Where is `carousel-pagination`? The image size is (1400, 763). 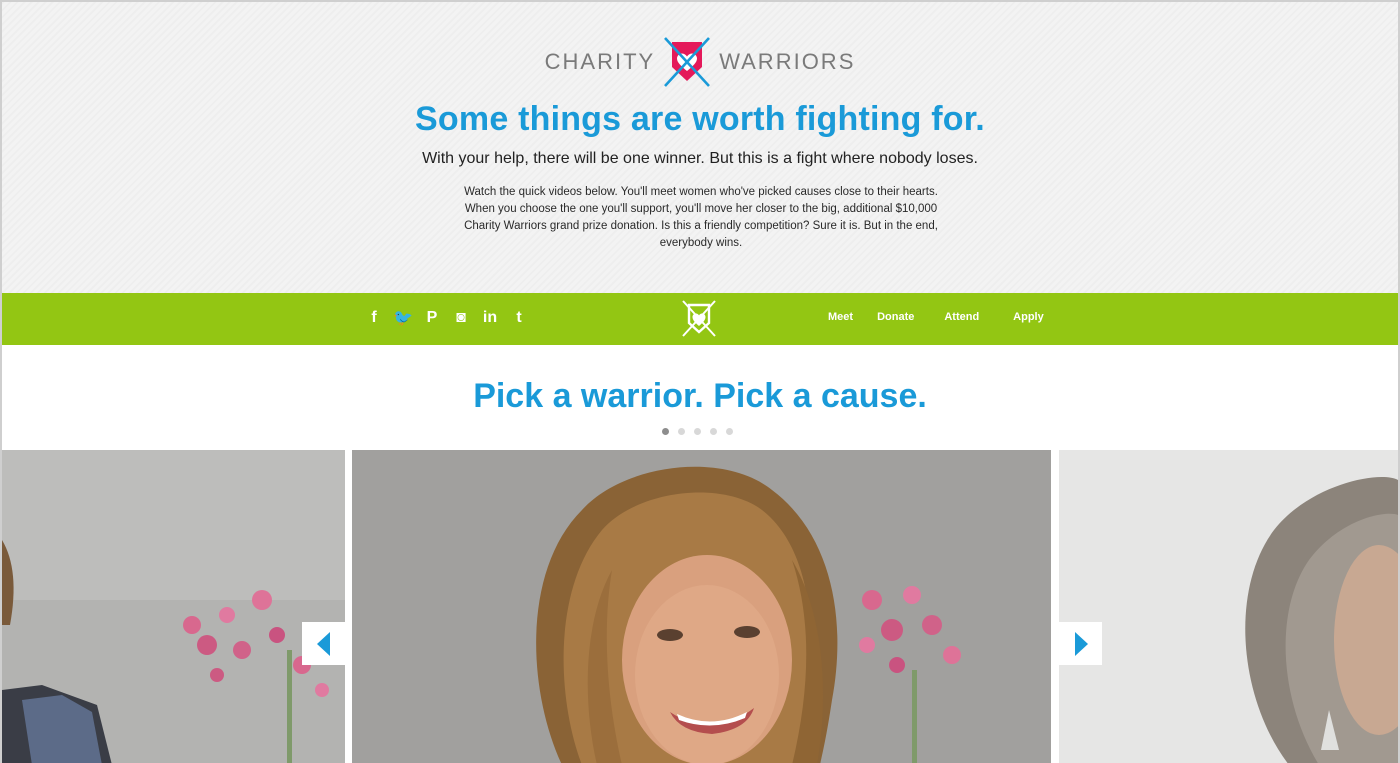 carousel-pagination is located at coordinates (697, 431).